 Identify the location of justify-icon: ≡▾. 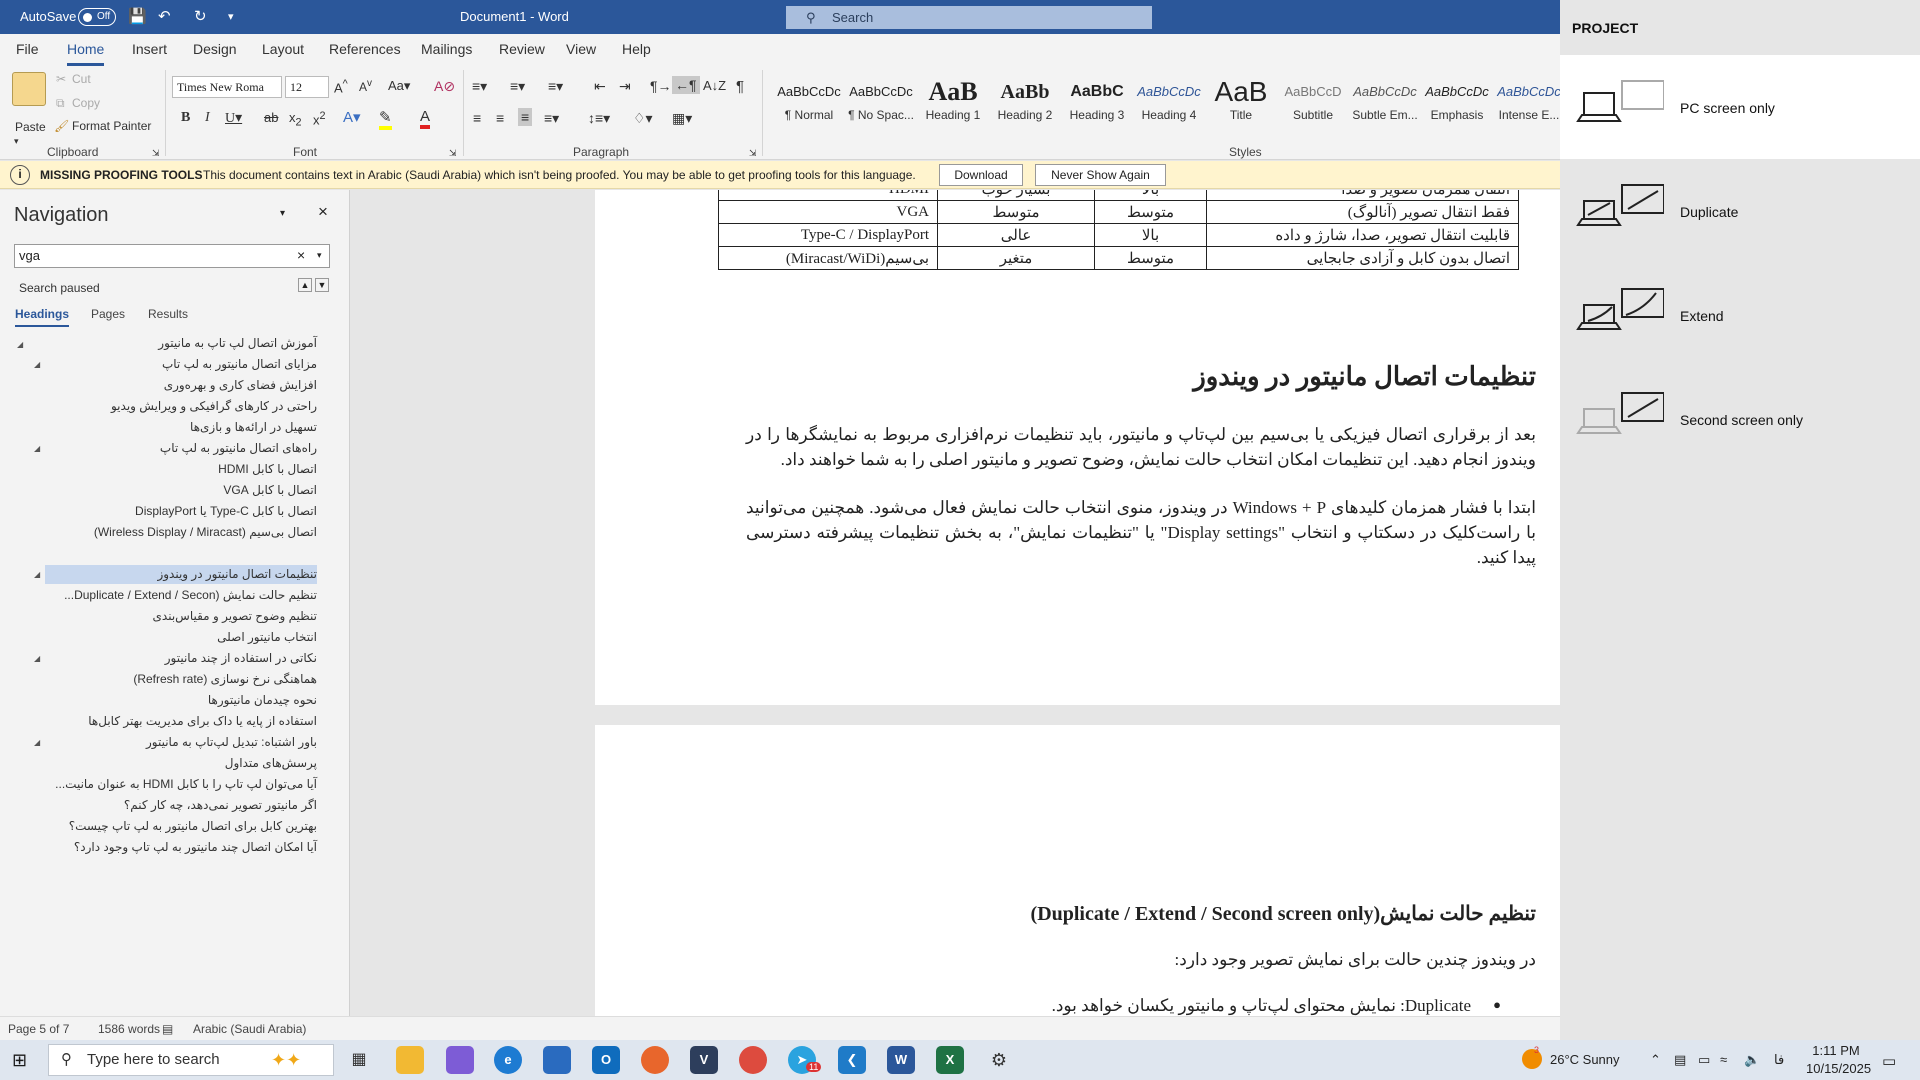
(551, 118).